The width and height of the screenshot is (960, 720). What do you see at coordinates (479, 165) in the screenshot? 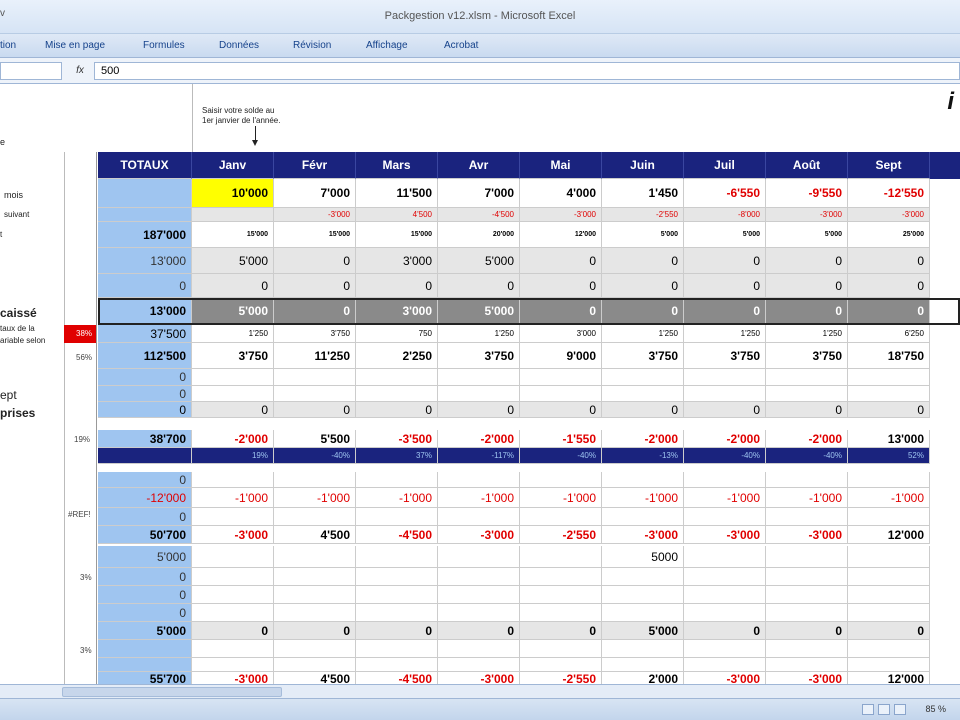
I see `header-month: Avr` at bounding box center [479, 165].